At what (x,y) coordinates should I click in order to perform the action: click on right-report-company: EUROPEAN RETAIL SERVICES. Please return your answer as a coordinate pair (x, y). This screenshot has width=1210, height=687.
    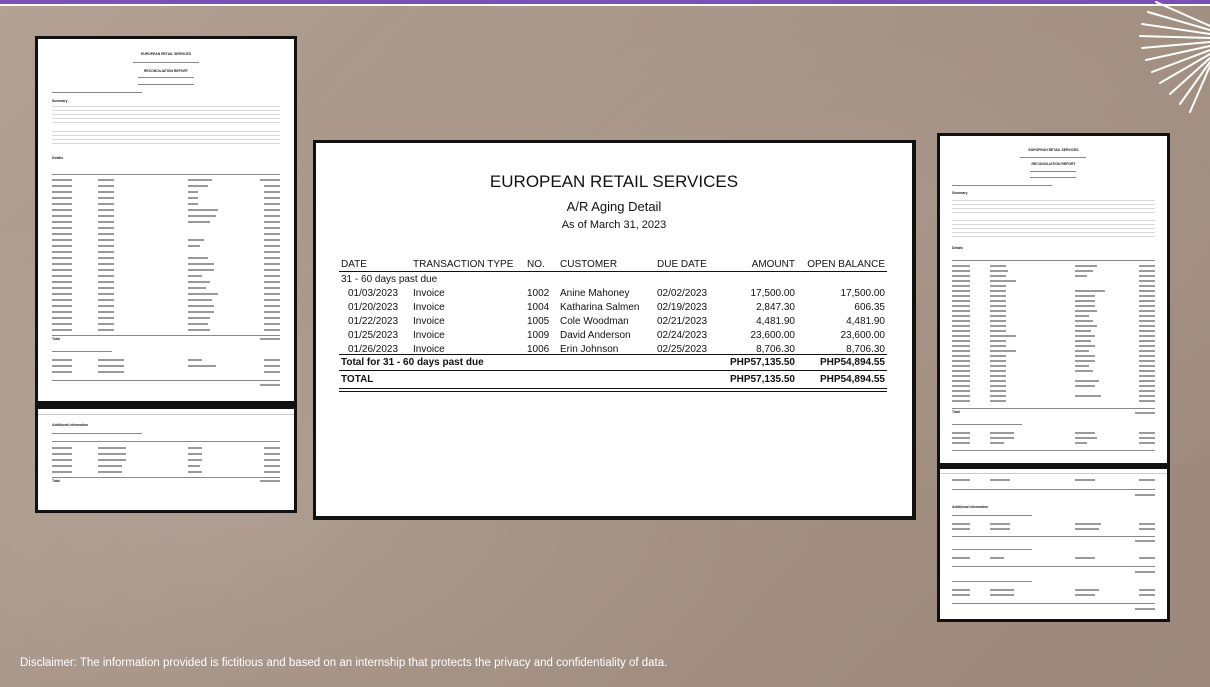
    Looking at the image, I should click on (1053, 150).